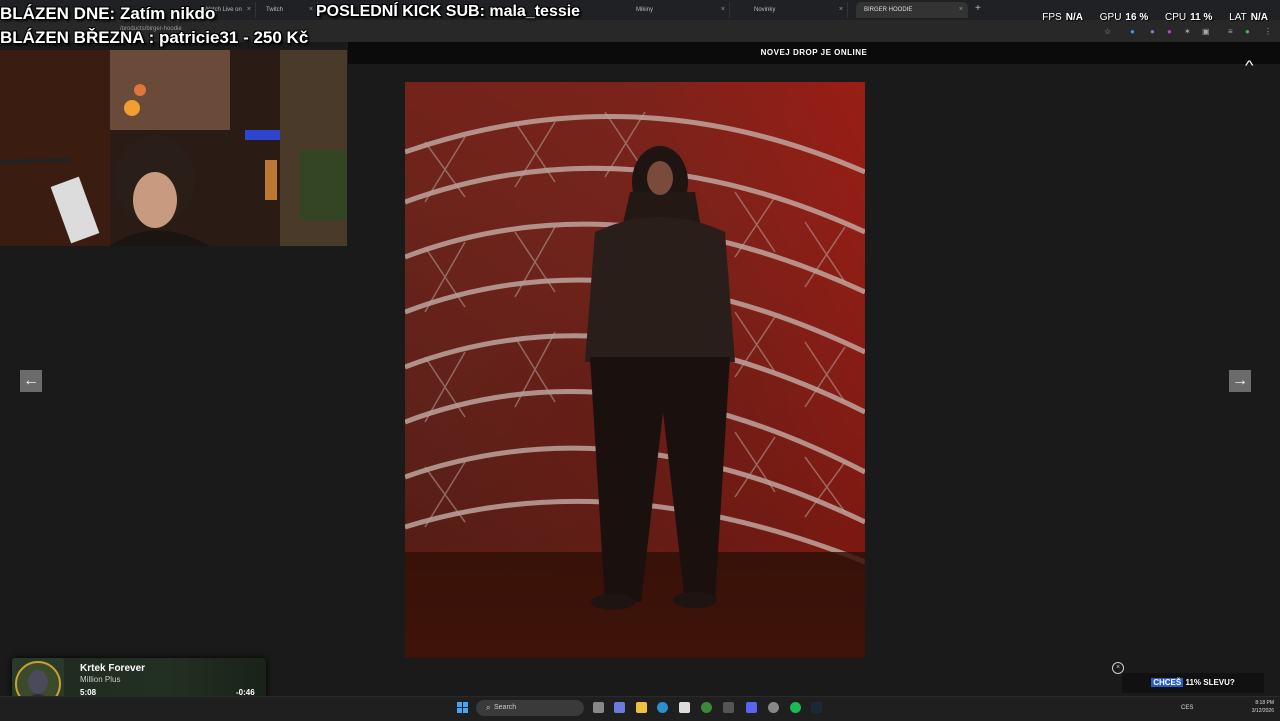 Image resolution: width=1280 pixels, height=721 pixels. What do you see at coordinates (645, 10) in the screenshot?
I see `tab-label: Mikiny` at bounding box center [645, 10].